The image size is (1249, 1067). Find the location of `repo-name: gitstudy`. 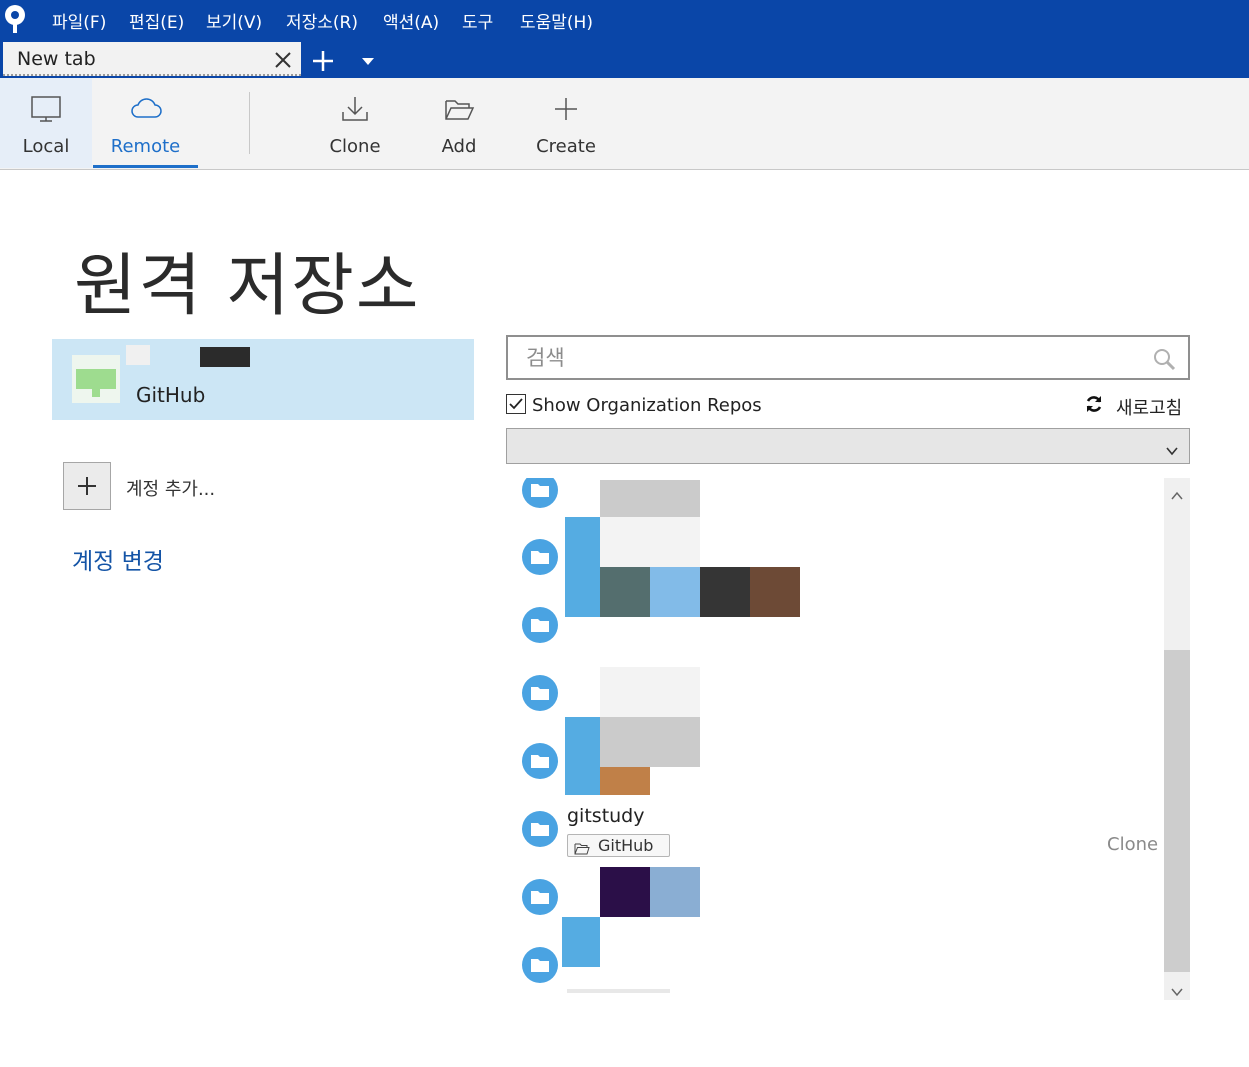

repo-name: gitstudy is located at coordinates (606, 816).